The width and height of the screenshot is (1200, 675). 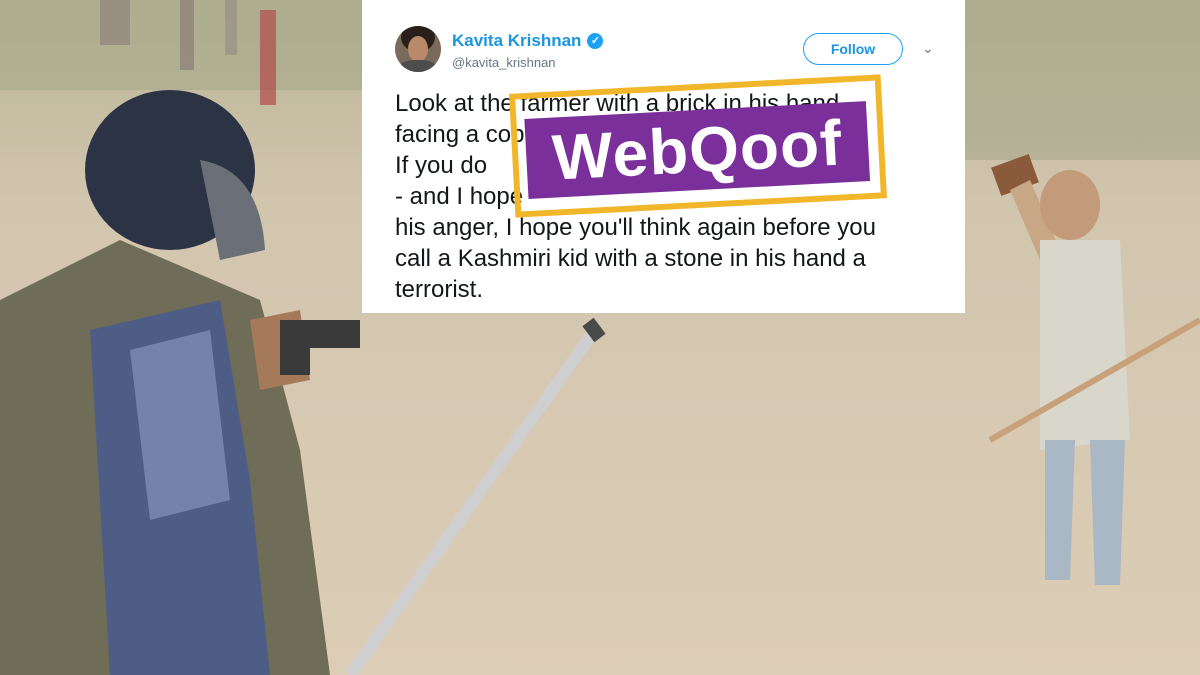 I want to click on display-name-link: Kavita Krishnan, so click(x=516, y=41).